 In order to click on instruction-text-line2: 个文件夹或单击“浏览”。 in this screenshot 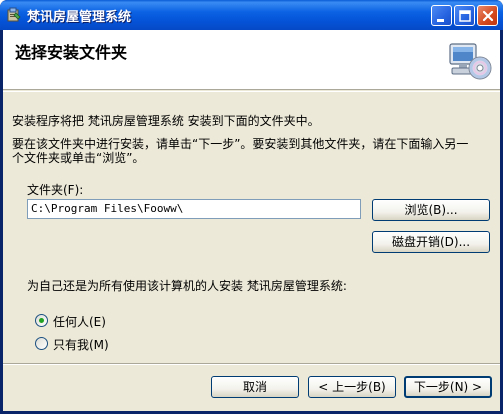, I will do `click(78, 158)`.